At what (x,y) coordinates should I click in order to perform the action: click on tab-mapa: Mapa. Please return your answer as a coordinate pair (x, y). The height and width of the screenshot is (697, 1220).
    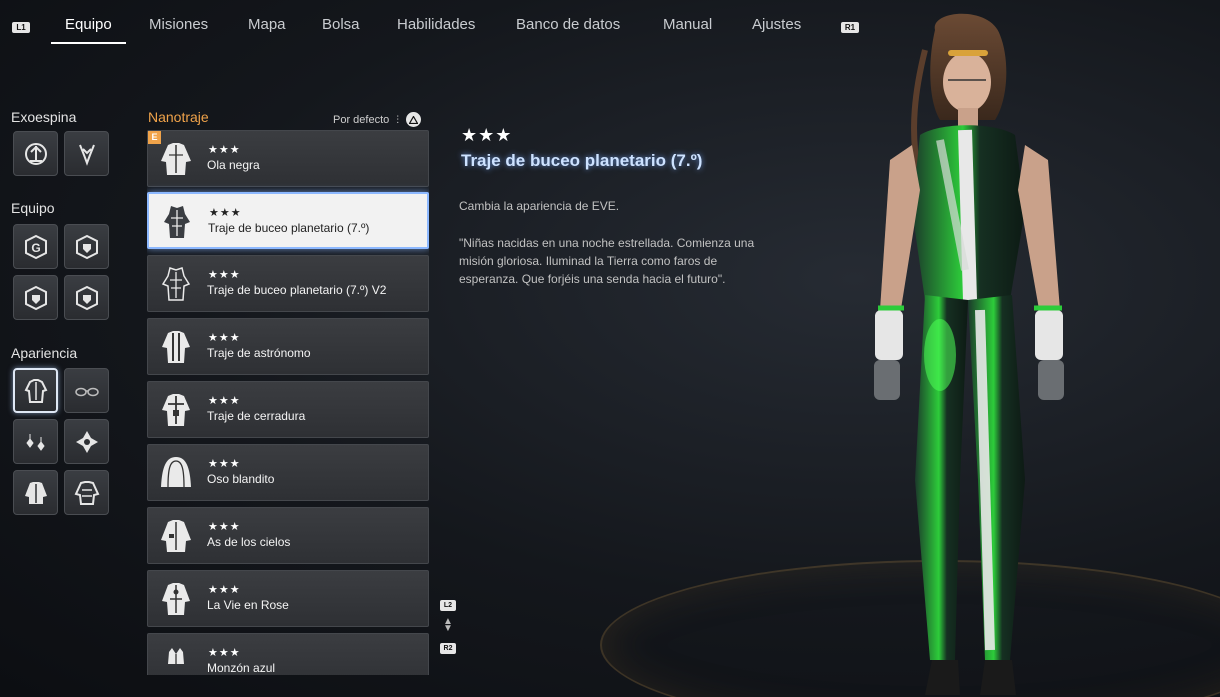
    Looking at the image, I should click on (267, 24).